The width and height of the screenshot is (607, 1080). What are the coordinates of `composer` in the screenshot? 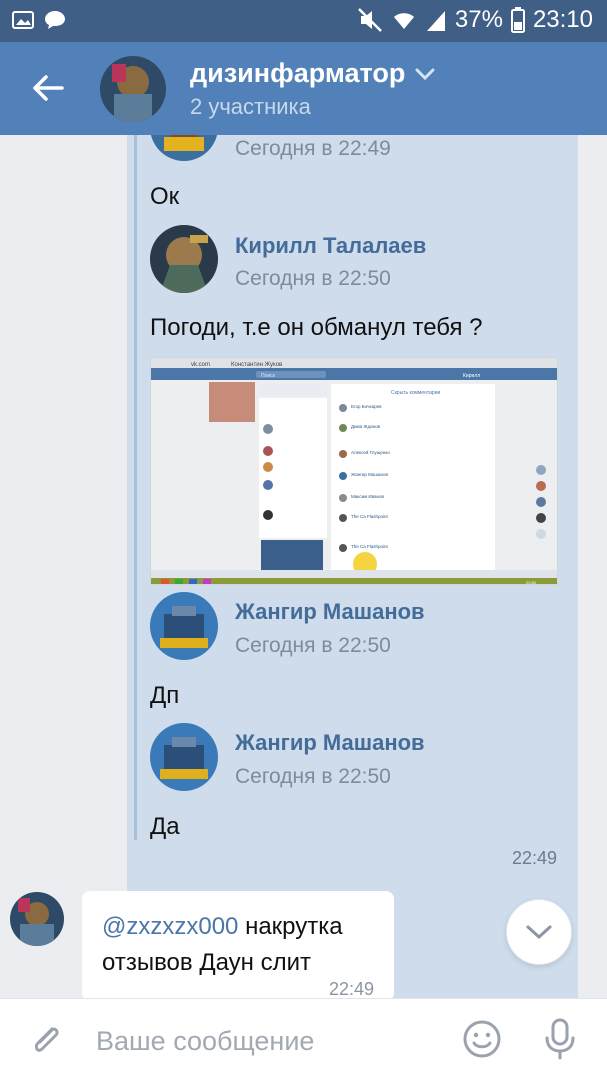 It's located at (303, 1039).